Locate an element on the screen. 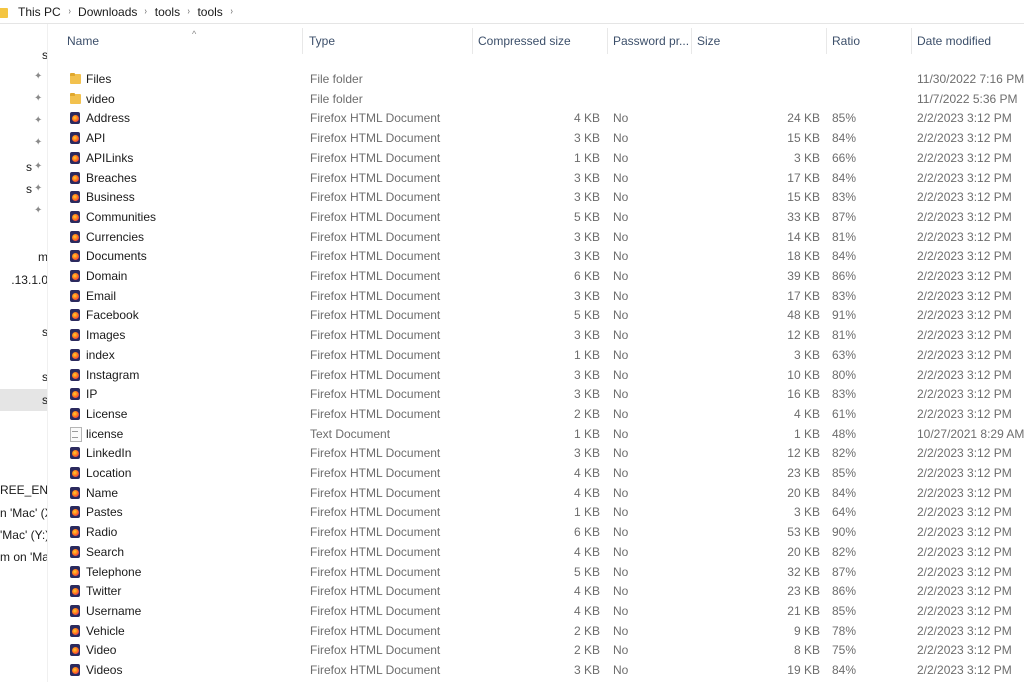 The width and height of the screenshot is (1024, 682). column-header-size: Size is located at coordinates (759, 41).